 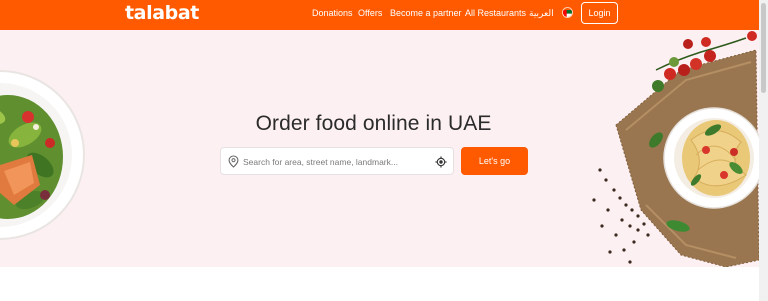 I want to click on talabat-logo: talabat, so click(x=162, y=13).